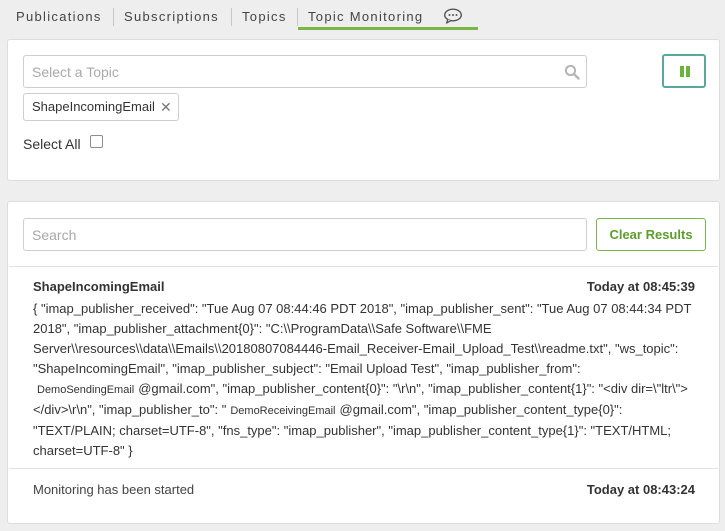 The image size is (725, 531). I want to click on pause-monitoring-button, so click(684, 71).